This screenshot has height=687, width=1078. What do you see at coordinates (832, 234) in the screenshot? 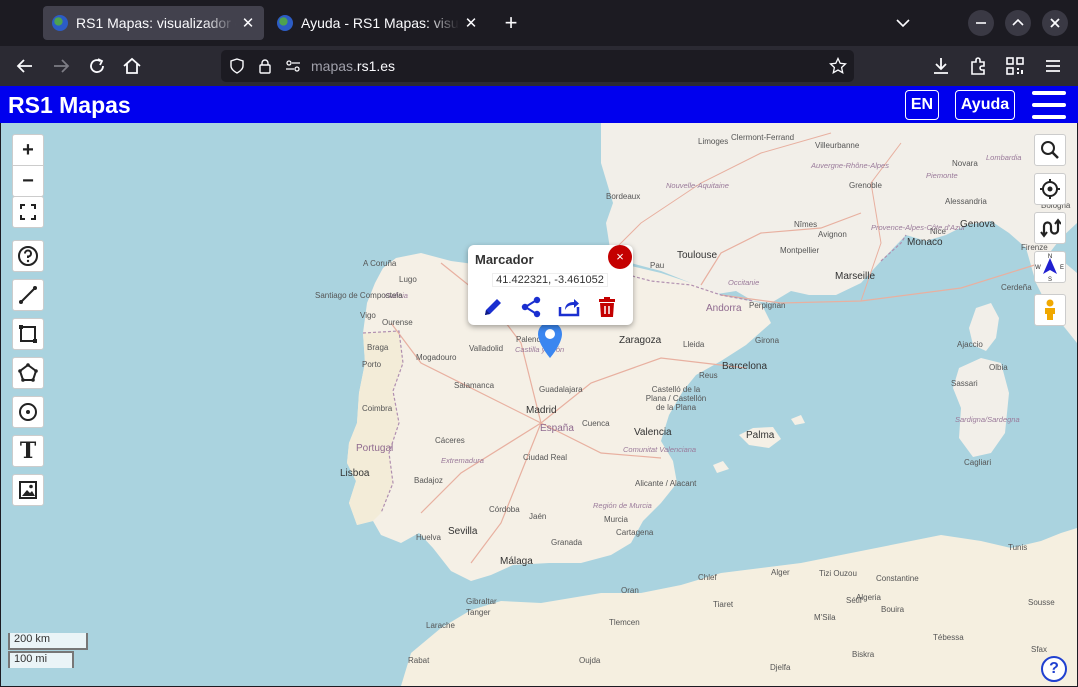
I see `map-label-city: Avignon` at bounding box center [832, 234].